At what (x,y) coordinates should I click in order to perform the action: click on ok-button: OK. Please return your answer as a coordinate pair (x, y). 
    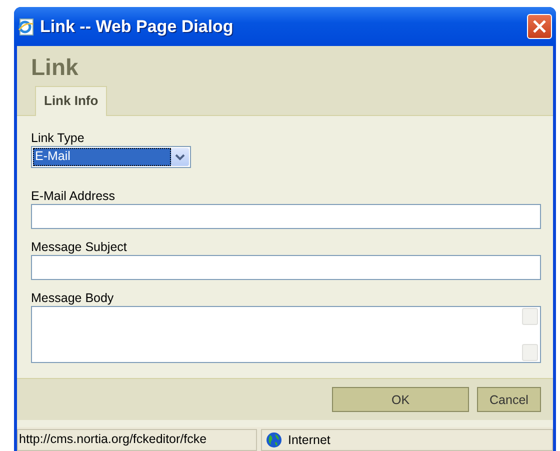
    Looking at the image, I should click on (400, 399).